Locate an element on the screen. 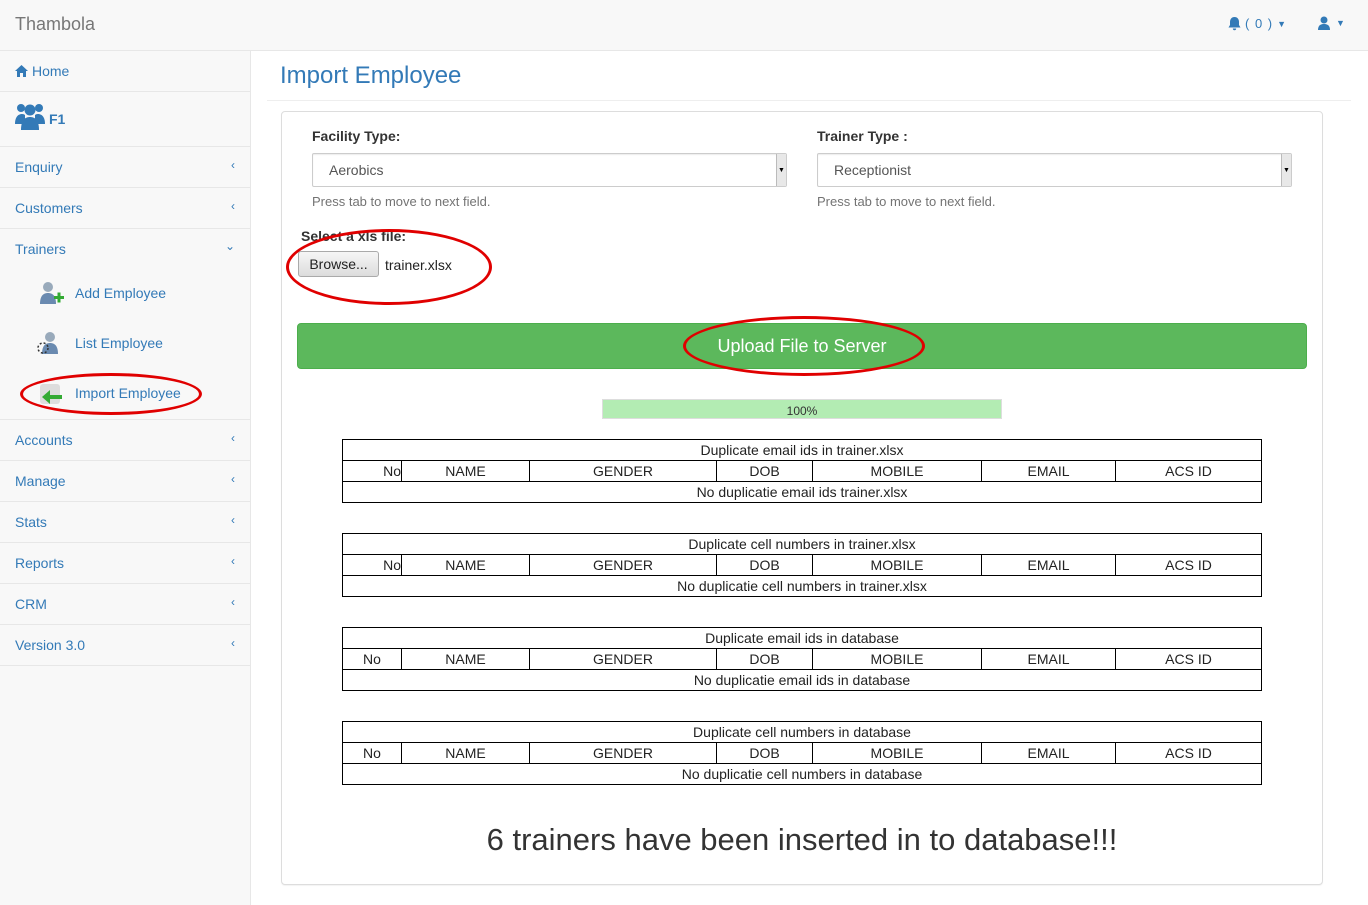 Image resolution: width=1368 pixels, height=905 pixels. sidebar-item-stats: Stats ‹ is located at coordinates (125, 522).